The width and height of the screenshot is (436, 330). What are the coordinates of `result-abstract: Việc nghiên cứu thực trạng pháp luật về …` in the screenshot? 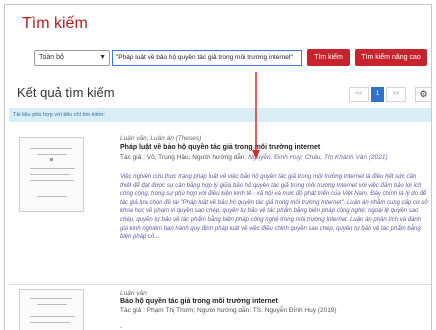 It's located at (274, 207).